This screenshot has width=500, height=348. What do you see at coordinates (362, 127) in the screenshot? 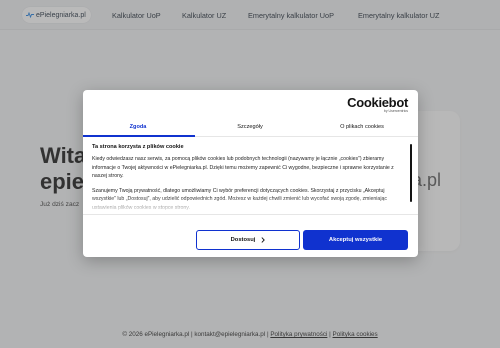
I see `tab-o-plikach-cookies: O plikach cookies` at bounding box center [362, 127].